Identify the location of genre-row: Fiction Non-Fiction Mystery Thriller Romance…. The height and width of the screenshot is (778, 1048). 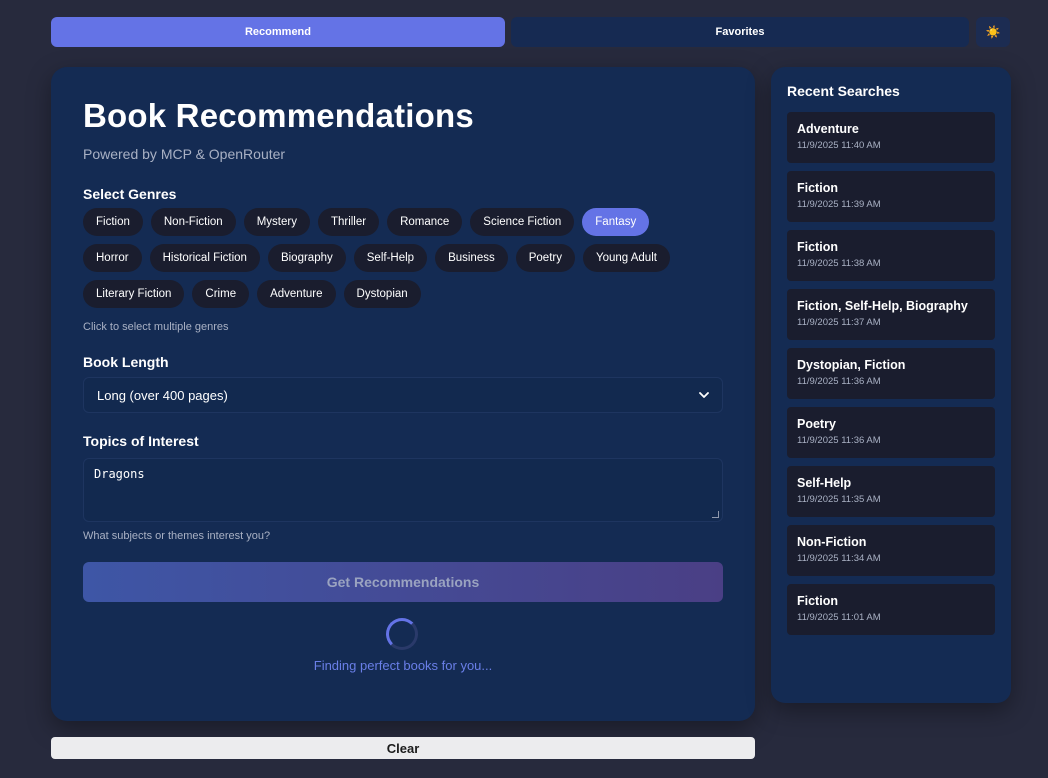
(403, 222).